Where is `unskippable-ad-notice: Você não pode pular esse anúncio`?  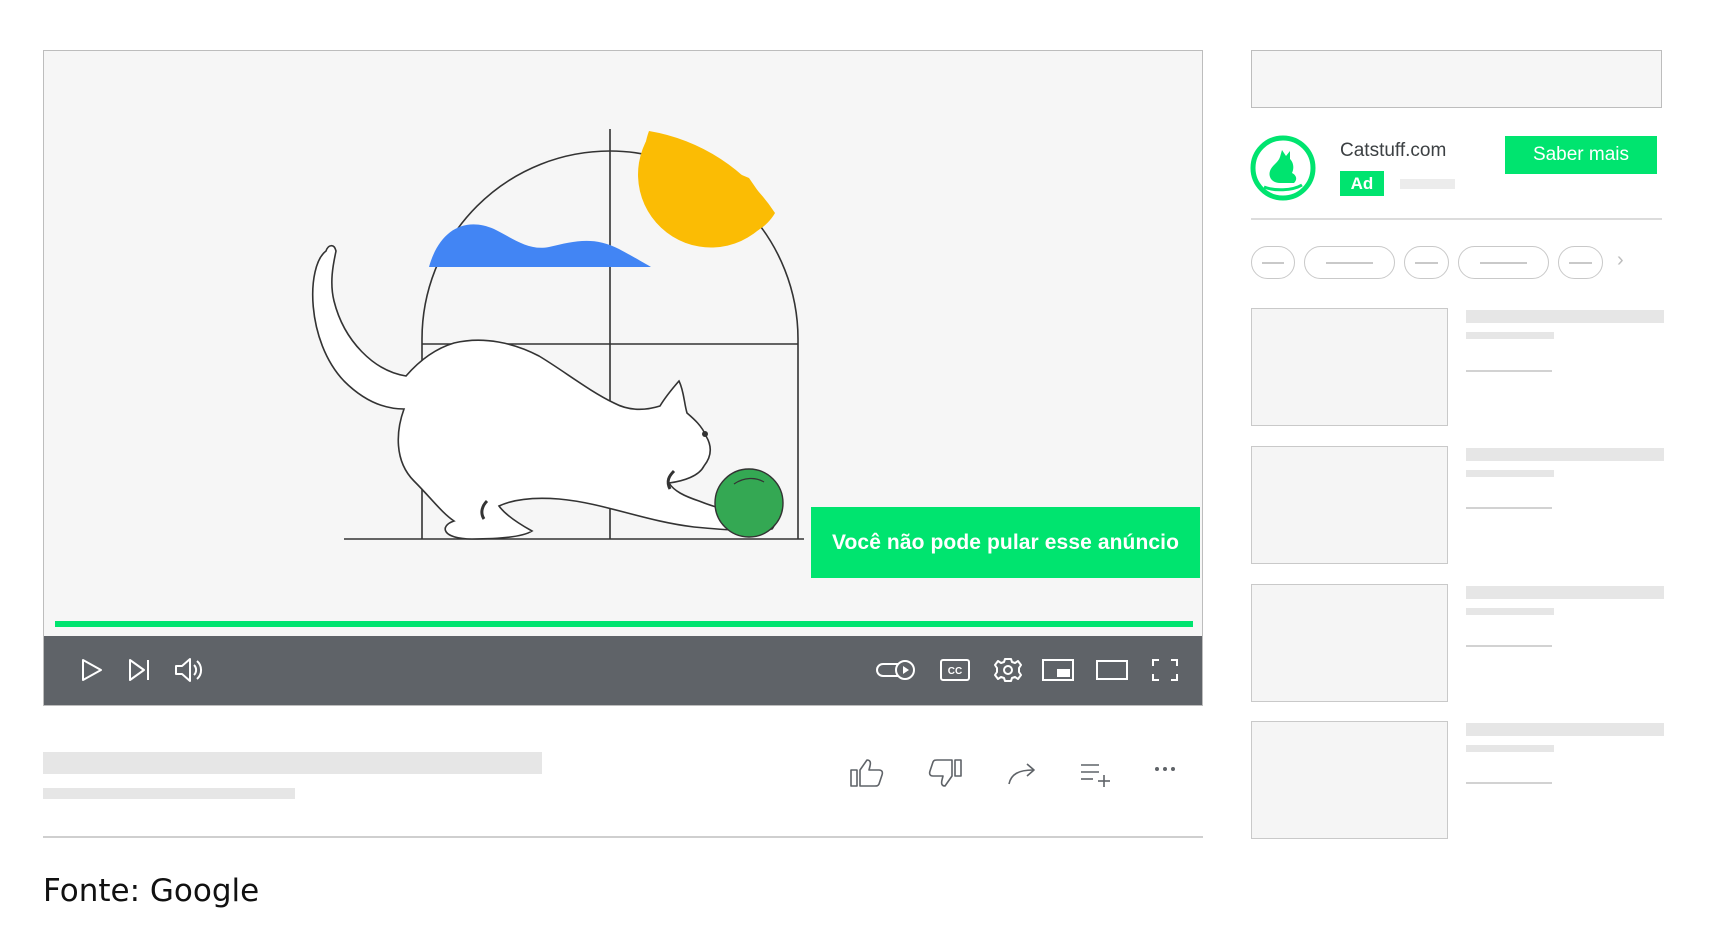 unskippable-ad-notice: Você não pode pular esse anúncio is located at coordinates (1005, 542).